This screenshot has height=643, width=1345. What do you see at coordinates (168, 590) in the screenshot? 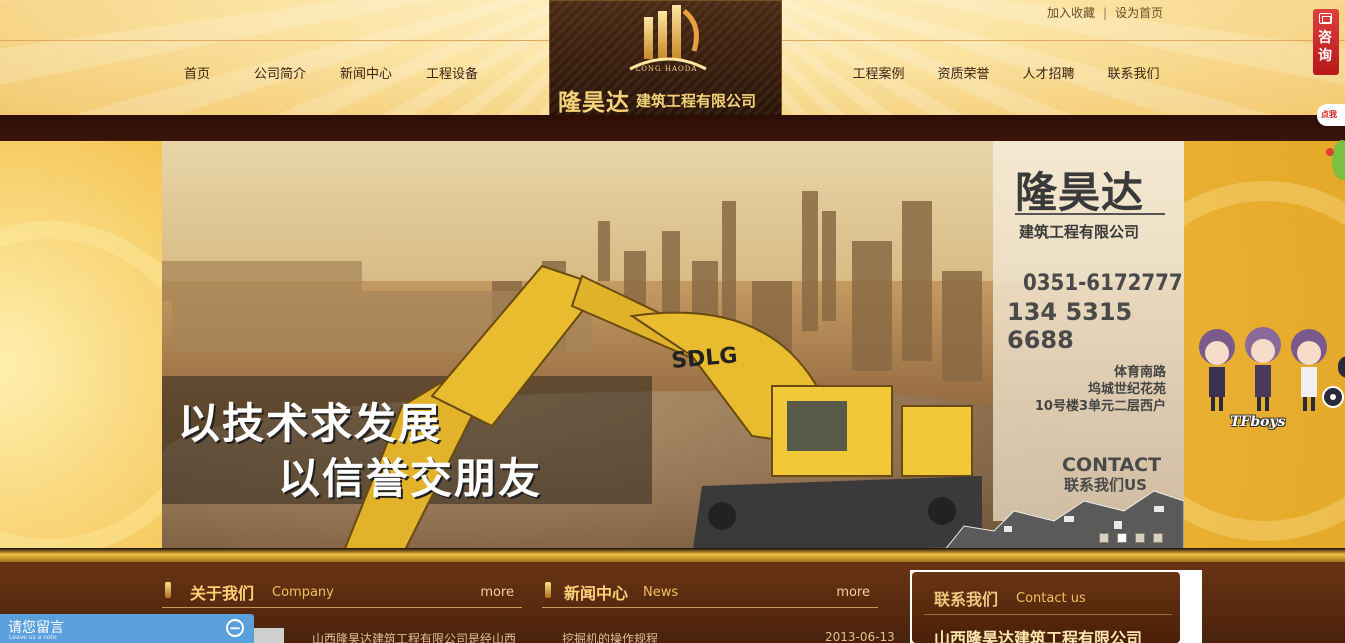
I see `about-bar-icon` at bounding box center [168, 590].